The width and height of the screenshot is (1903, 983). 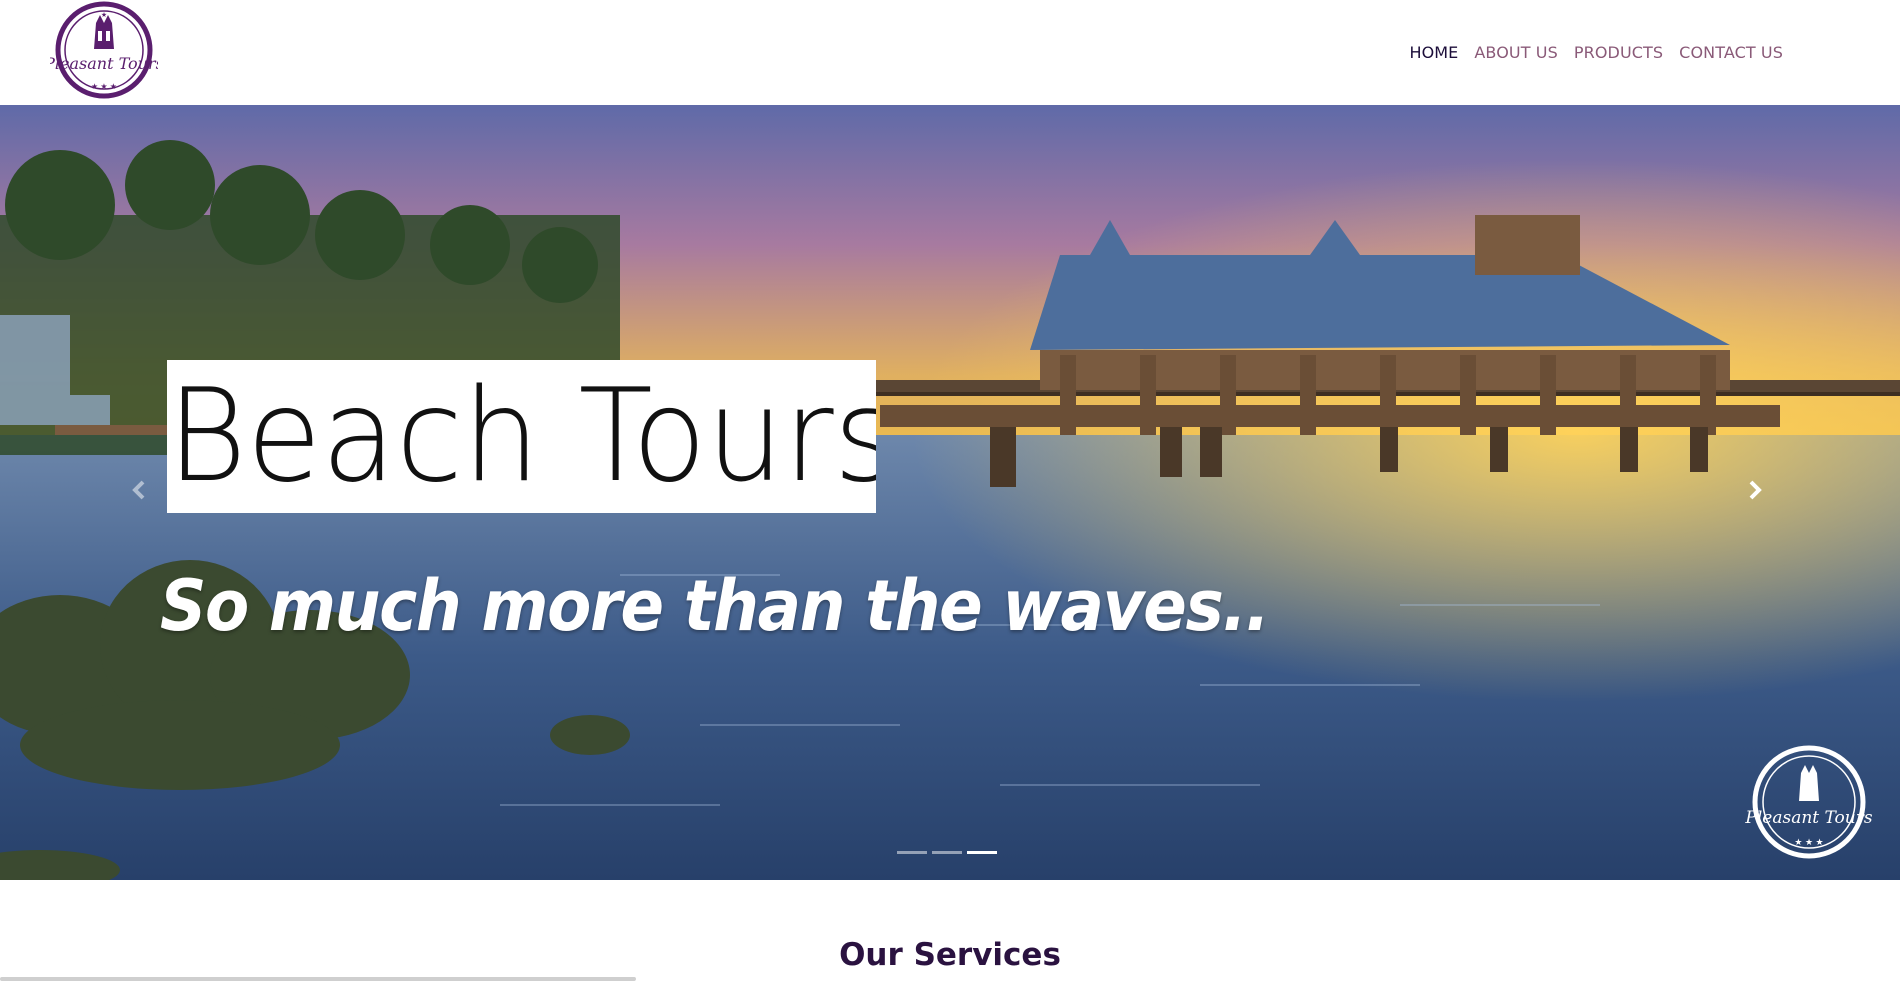 I want to click on nav-home: HOME, so click(x=1433, y=52).